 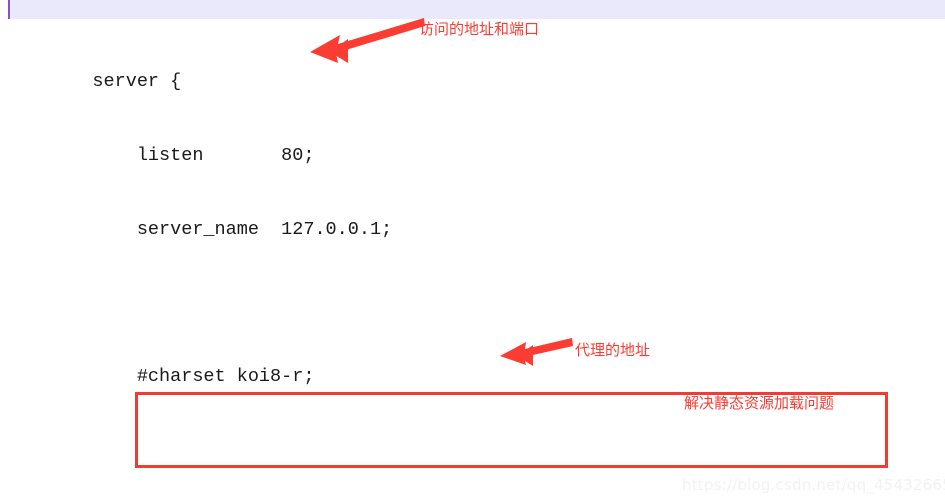 I want to click on code-line: server_name 127.0.0.1;, so click(x=220, y=229).